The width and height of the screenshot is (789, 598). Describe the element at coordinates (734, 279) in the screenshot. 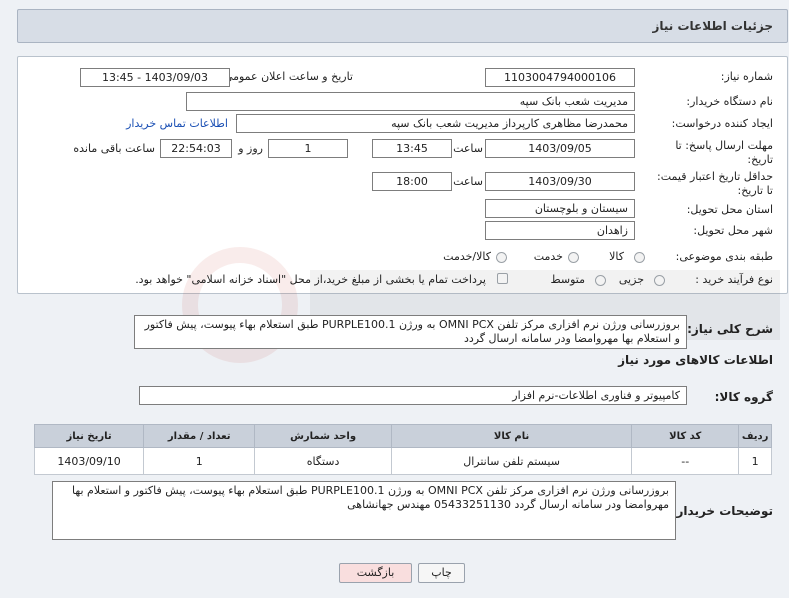

I see `process-type-label: نوع فرآیند خرید :` at that location.